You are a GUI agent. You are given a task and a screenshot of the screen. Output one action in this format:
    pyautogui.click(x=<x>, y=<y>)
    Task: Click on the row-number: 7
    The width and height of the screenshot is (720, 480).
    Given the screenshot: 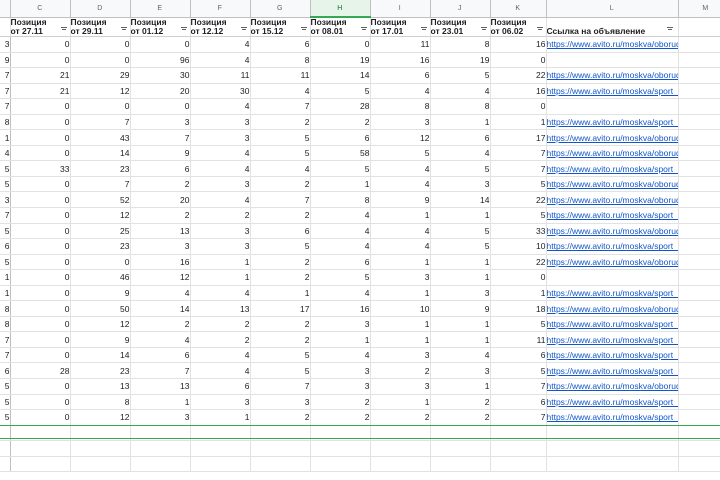 What is the action you would take?
    pyautogui.click(x=5, y=215)
    